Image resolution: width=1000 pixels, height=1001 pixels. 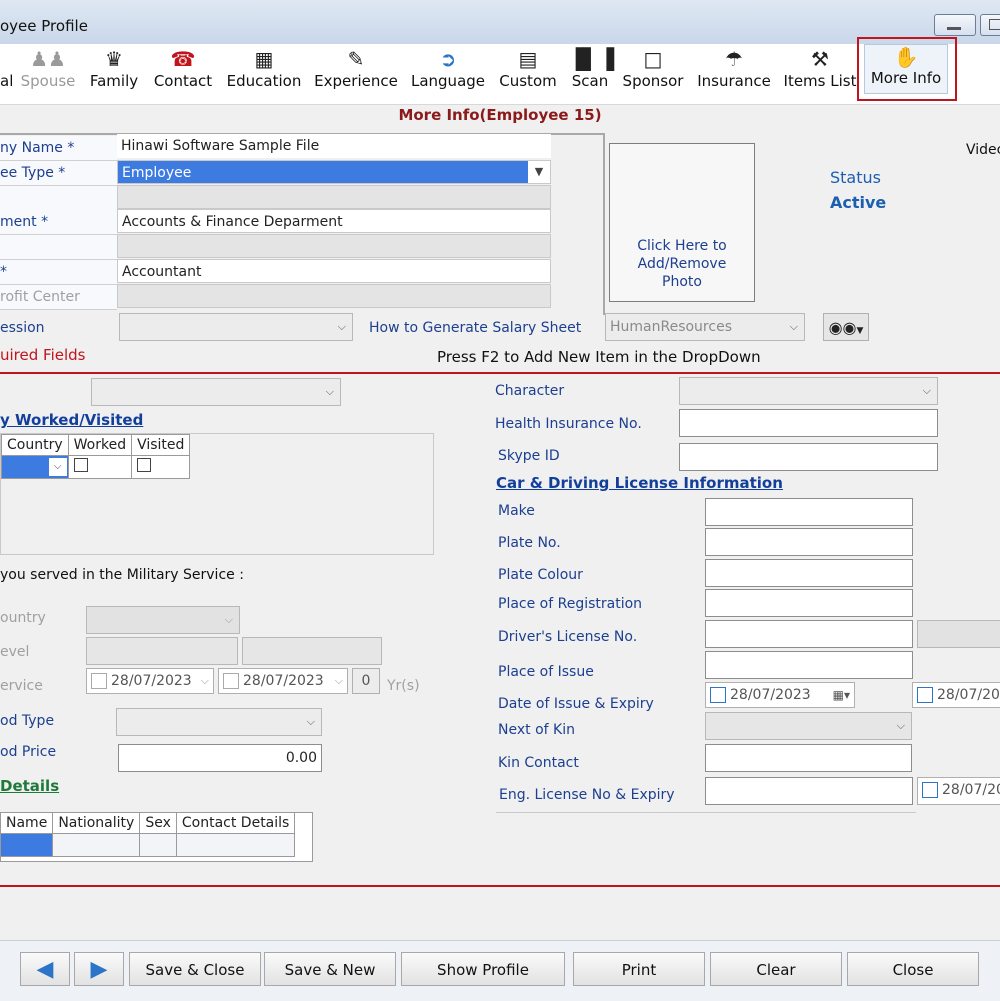 What do you see at coordinates (448, 74) in the screenshot?
I see `tab-language: ➲ Language` at bounding box center [448, 74].